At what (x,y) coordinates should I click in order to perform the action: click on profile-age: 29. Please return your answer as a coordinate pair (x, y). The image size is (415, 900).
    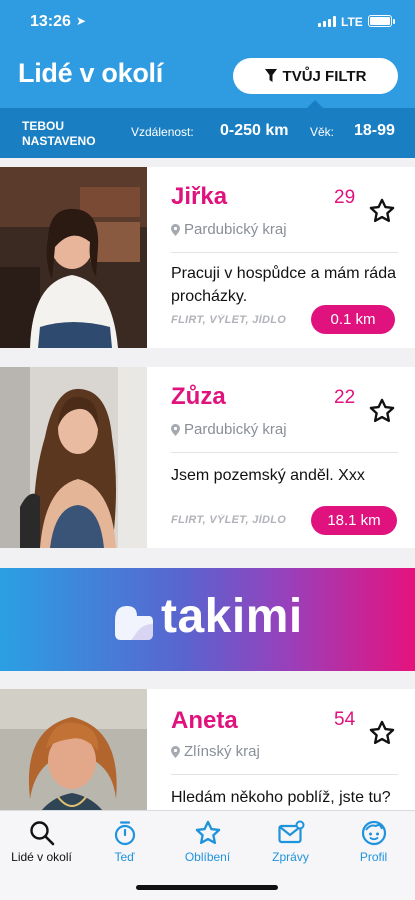
    Looking at the image, I should click on (345, 197).